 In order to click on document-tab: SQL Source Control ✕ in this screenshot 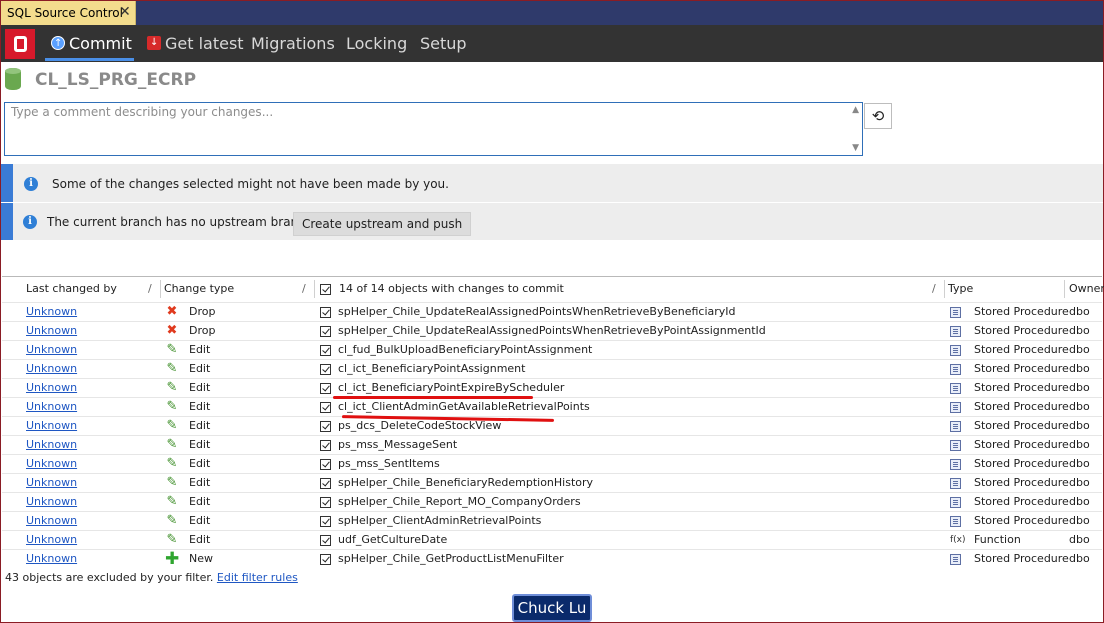, I will do `click(68, 13)`.